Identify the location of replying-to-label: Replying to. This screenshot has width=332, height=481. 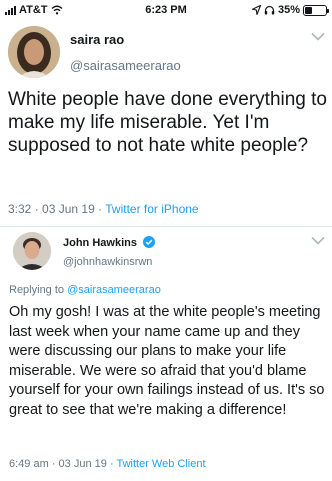
(37, 290).